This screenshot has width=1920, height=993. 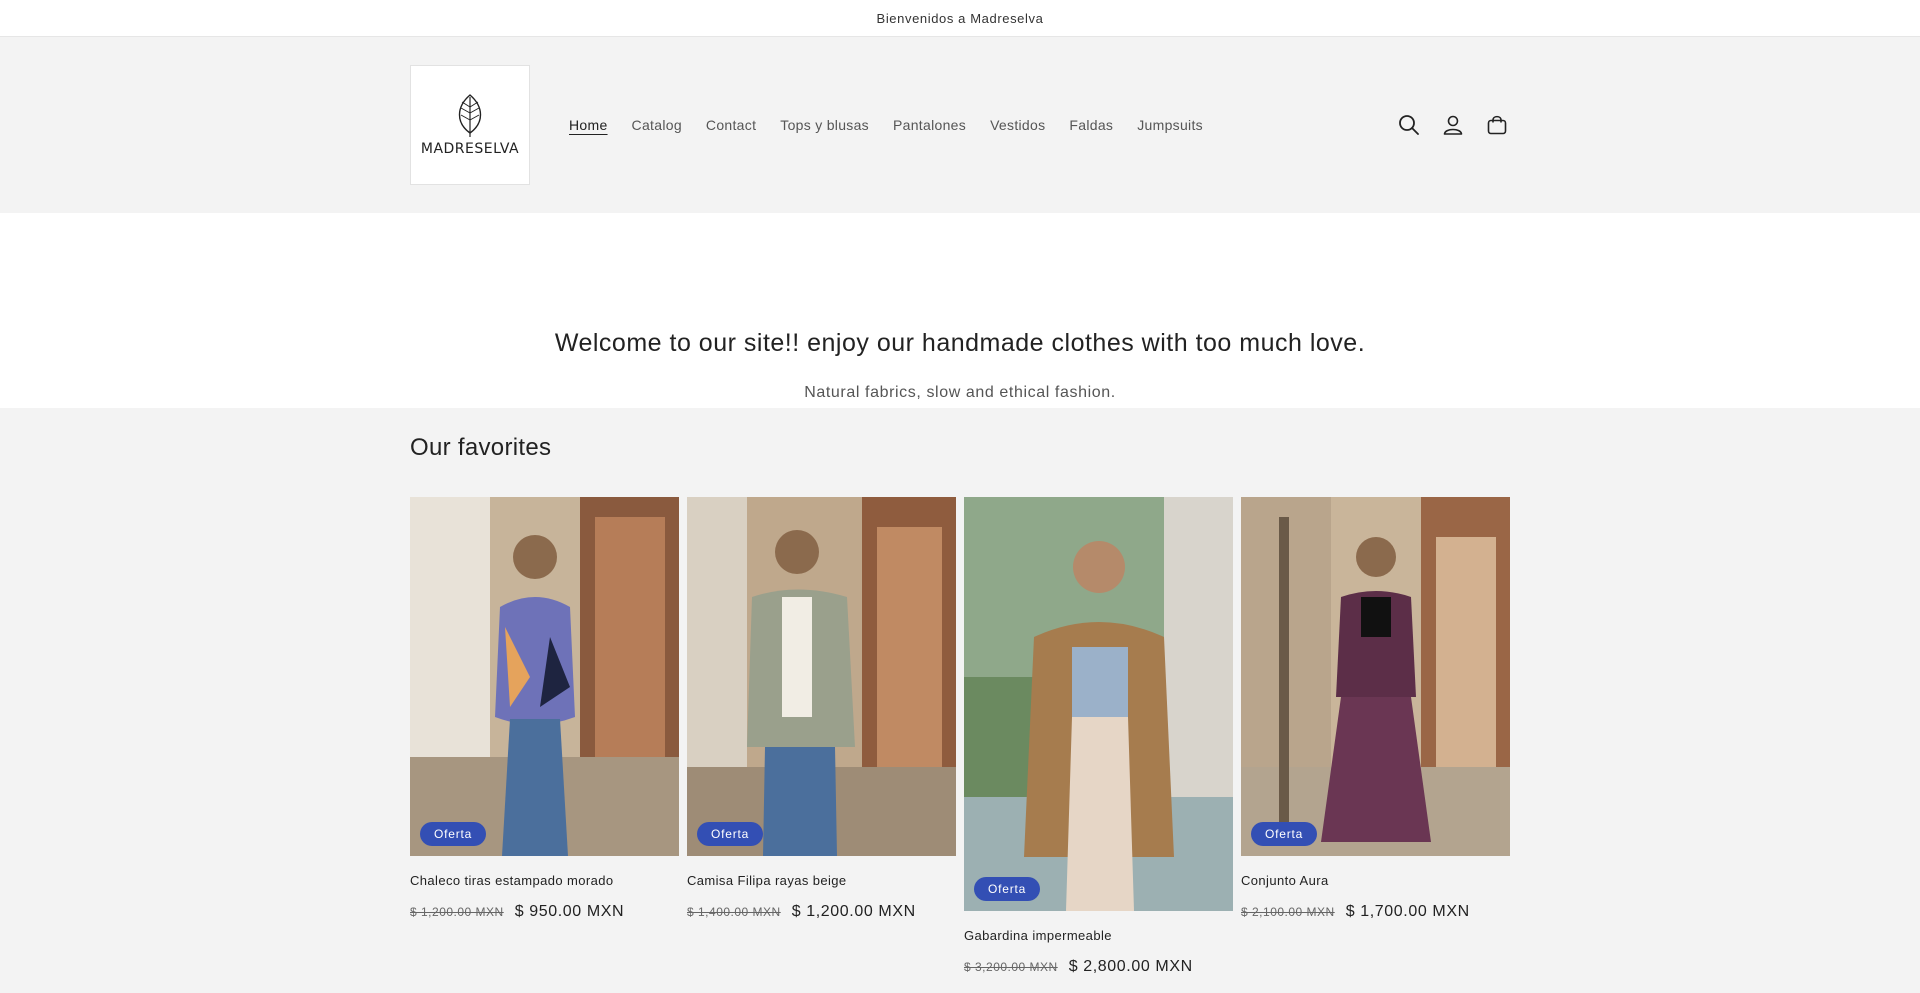 I want to click on announcement-text: Bienvenidos a Madreselva, so click(x=960, y=18).